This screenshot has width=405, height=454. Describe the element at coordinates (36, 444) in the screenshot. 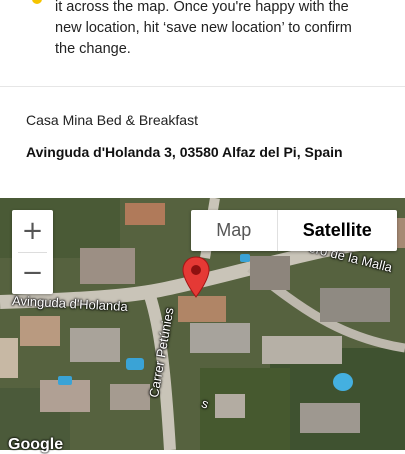

I see `google-logo: Google` at that location.